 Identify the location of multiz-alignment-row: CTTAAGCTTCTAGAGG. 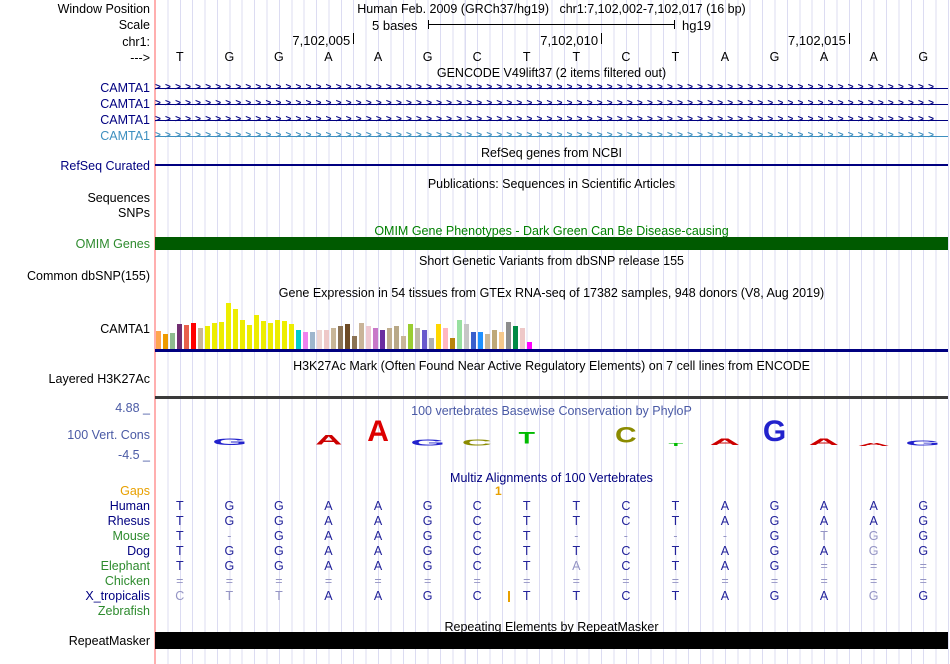
(551, 596).